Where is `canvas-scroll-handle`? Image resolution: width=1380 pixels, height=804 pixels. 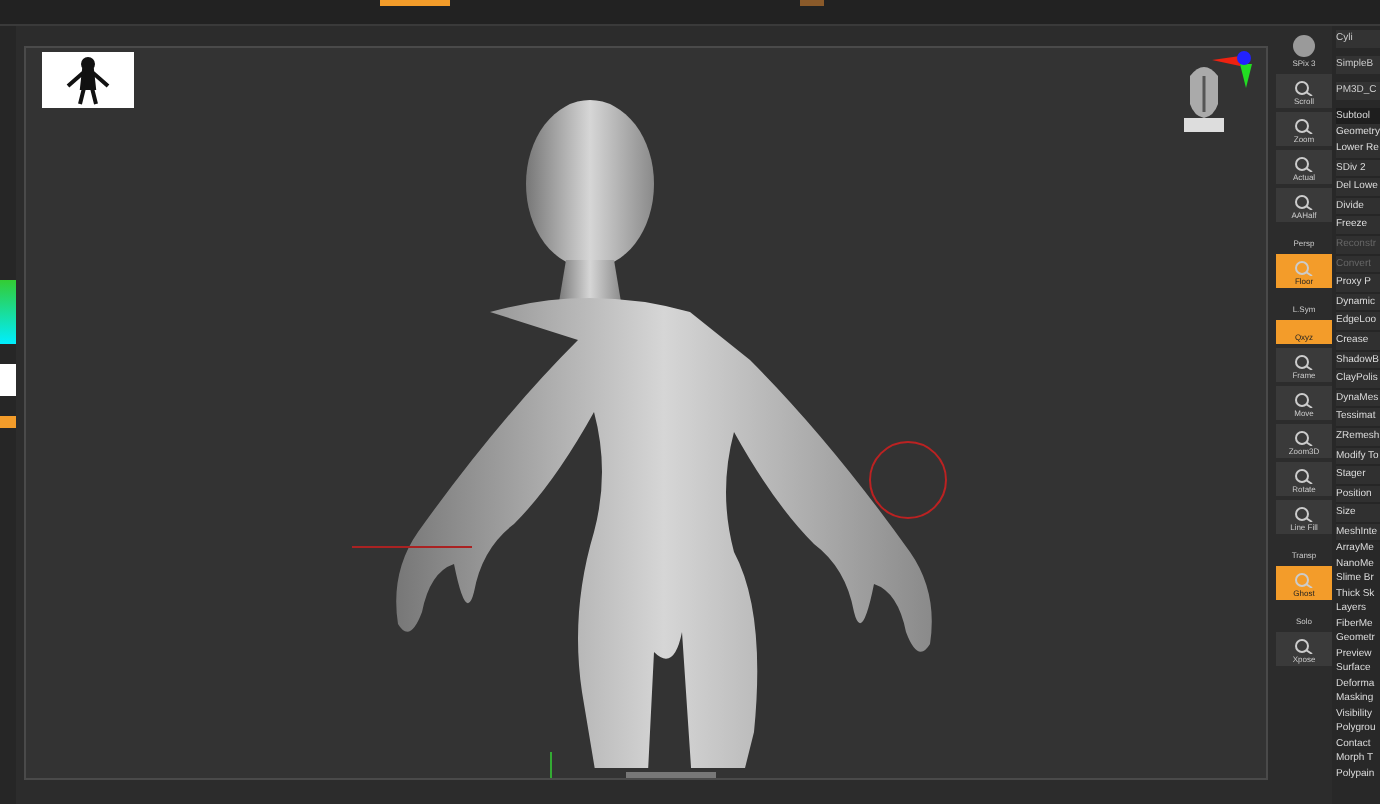 canvas-scroll-handle is located at coordinates (671, 775).